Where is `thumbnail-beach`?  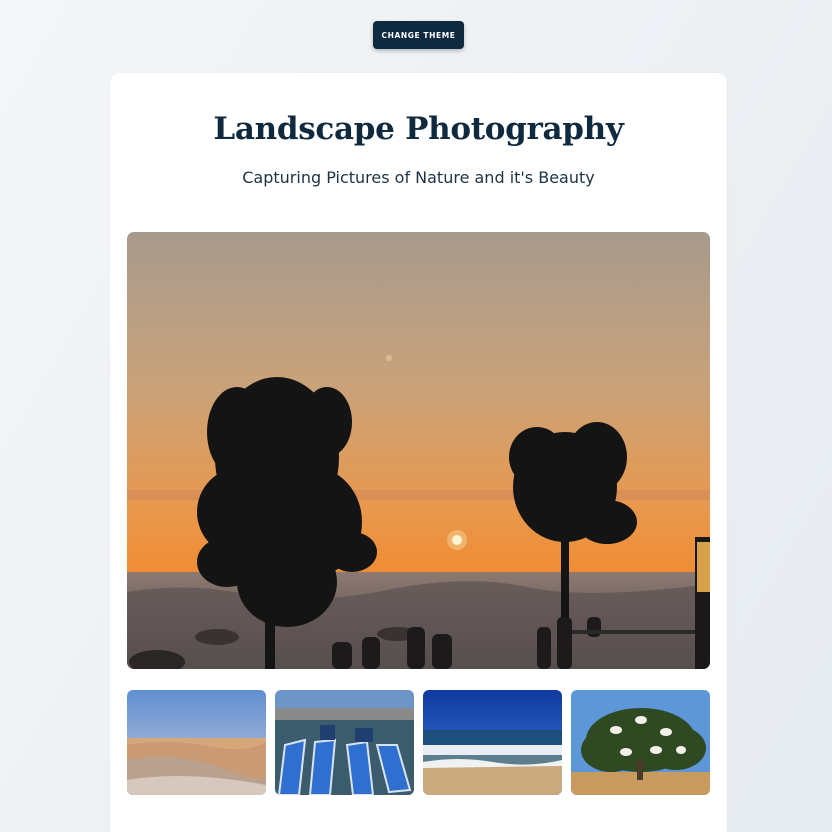 thumbnail-beach is located at coordinates (492, 742).